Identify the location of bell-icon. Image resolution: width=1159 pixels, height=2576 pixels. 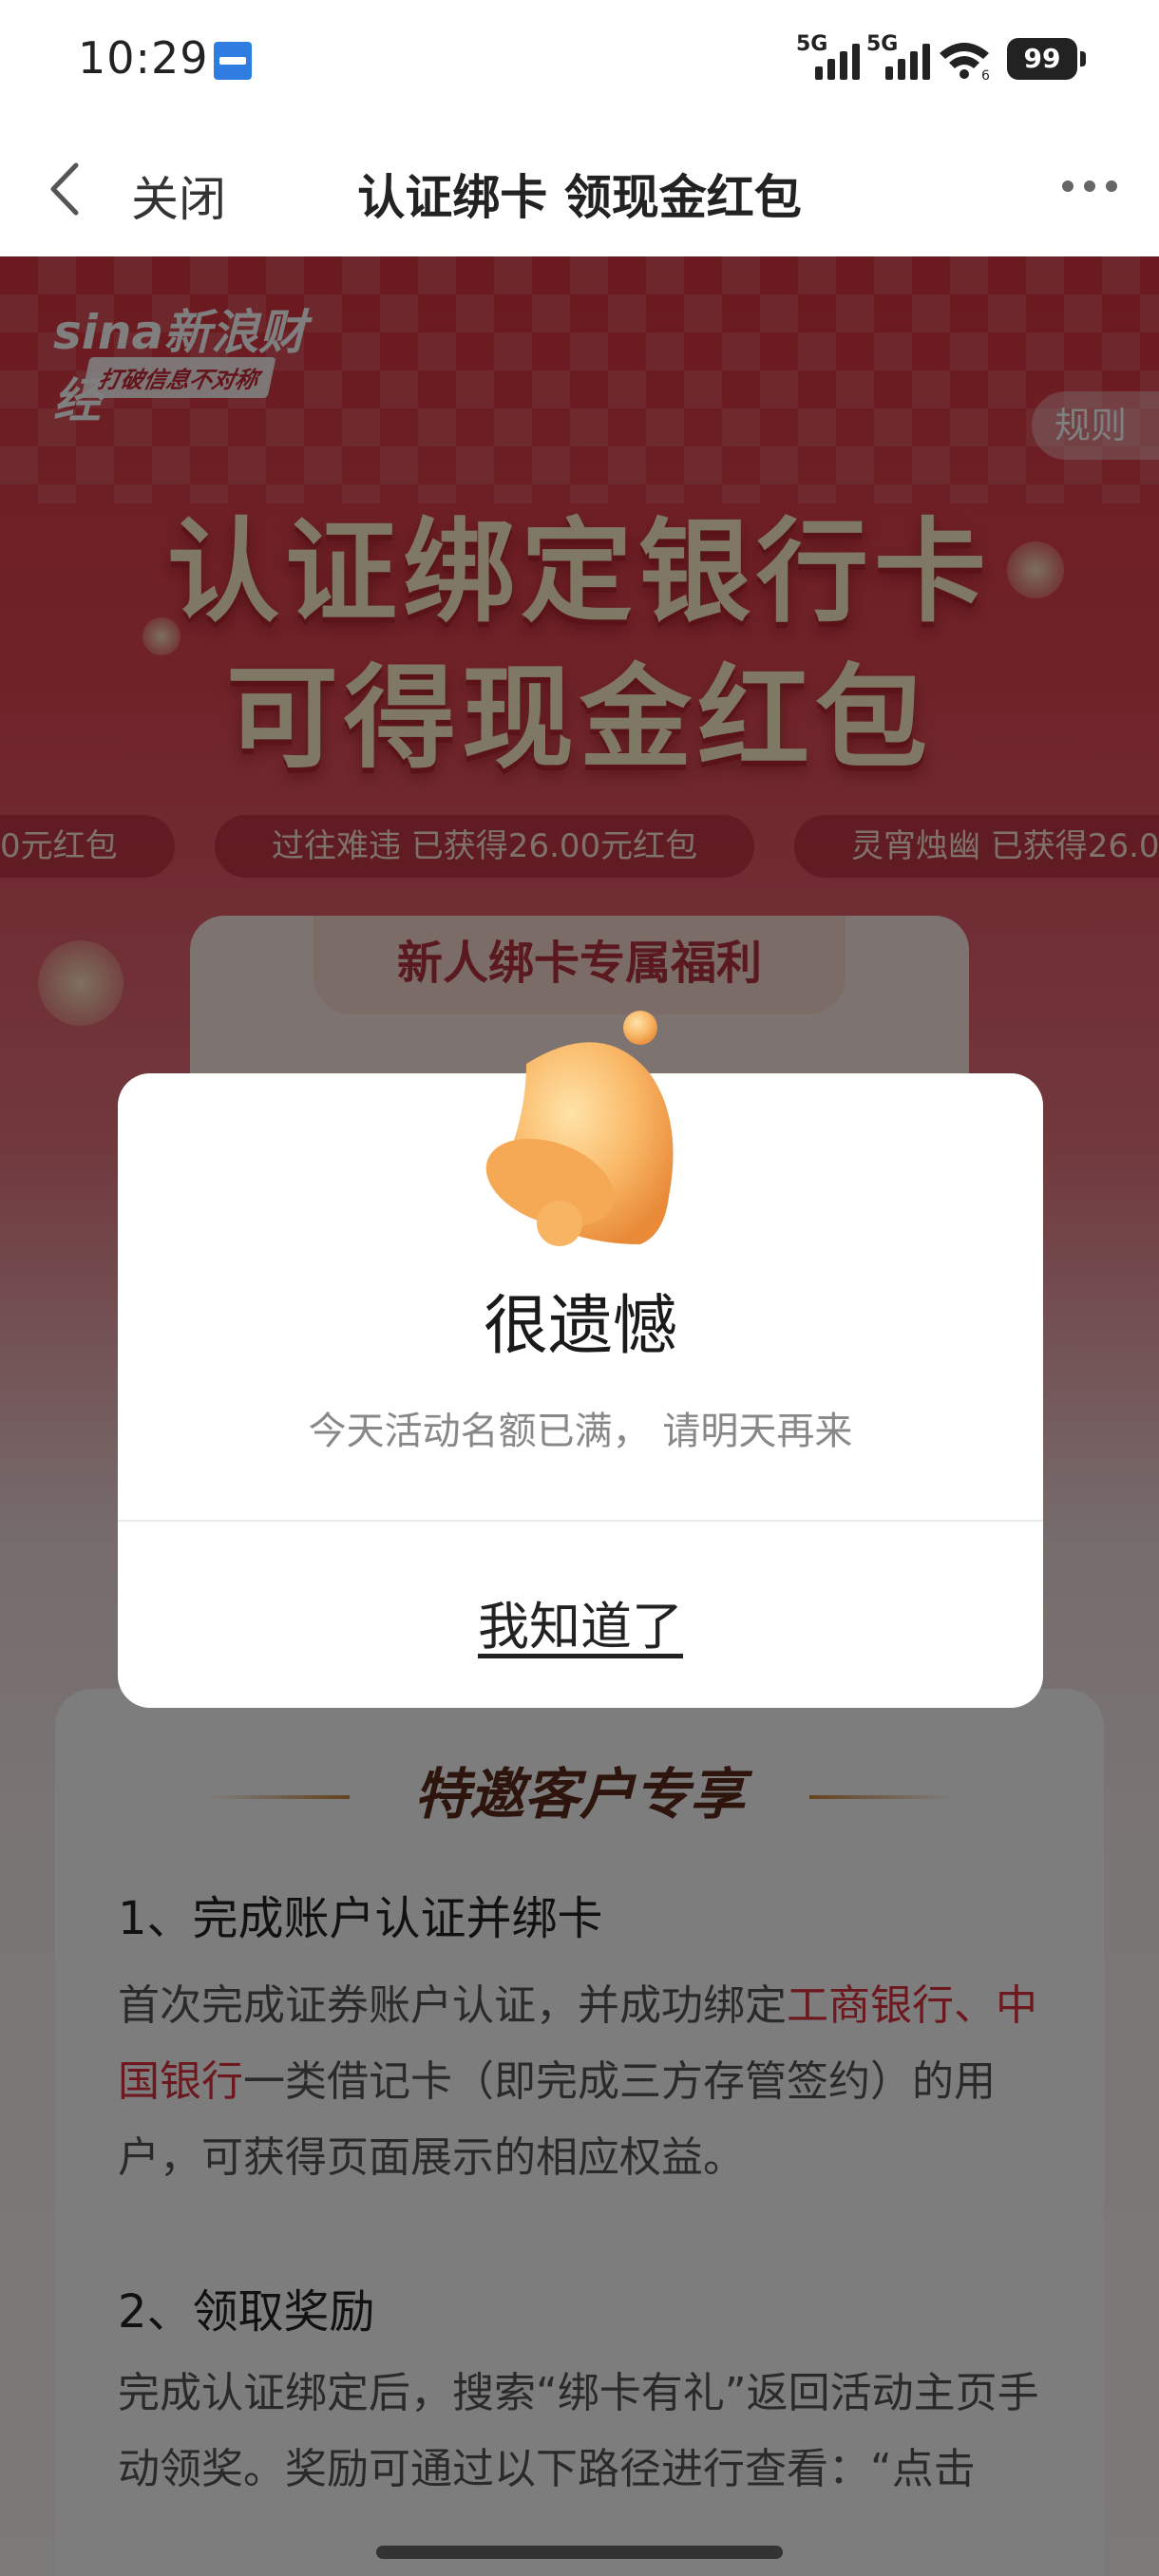
(579, 1128).